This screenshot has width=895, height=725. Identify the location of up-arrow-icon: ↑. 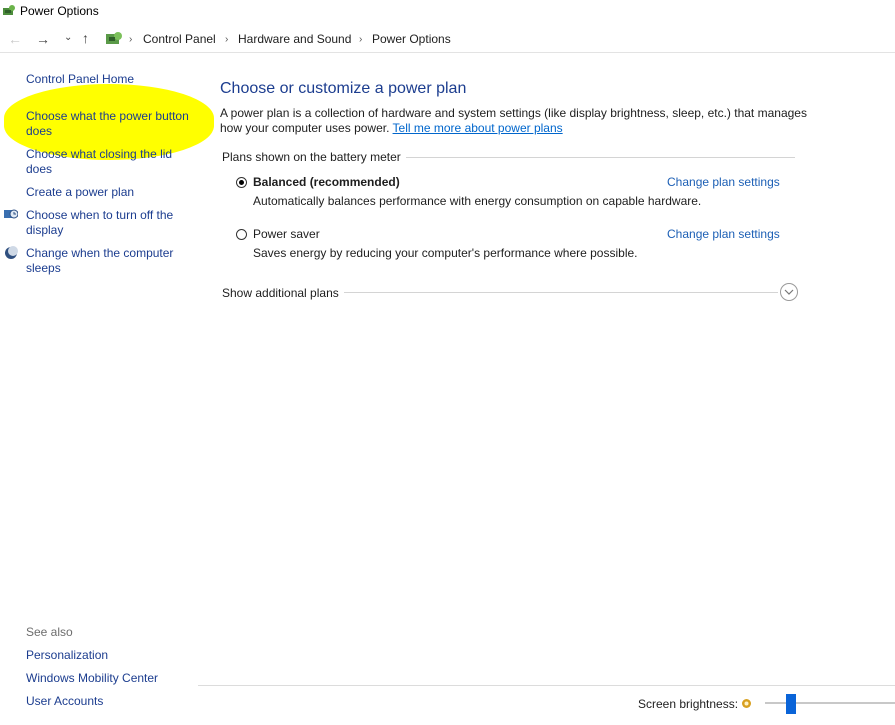
(85, 38).